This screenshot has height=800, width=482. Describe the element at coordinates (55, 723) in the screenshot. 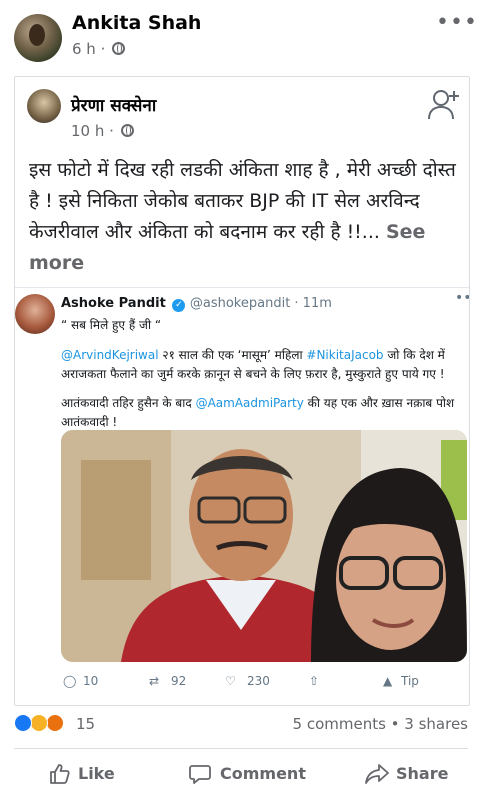

I see `angry-reaction-icon` at that location.